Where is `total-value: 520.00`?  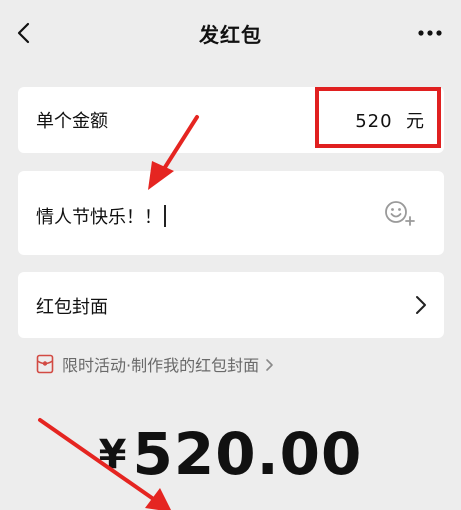
total-value: 520.00 is located at coordinates (247, 454).